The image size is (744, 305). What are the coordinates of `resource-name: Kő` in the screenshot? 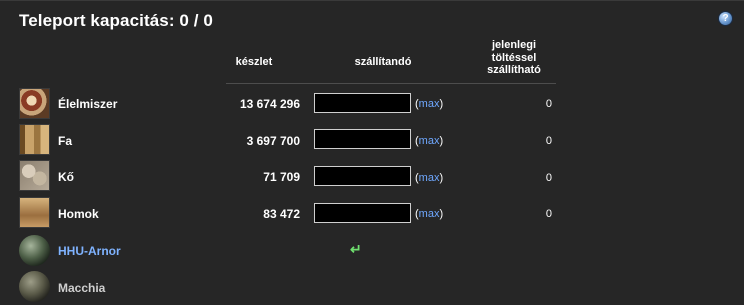 It's located at (66, 177).